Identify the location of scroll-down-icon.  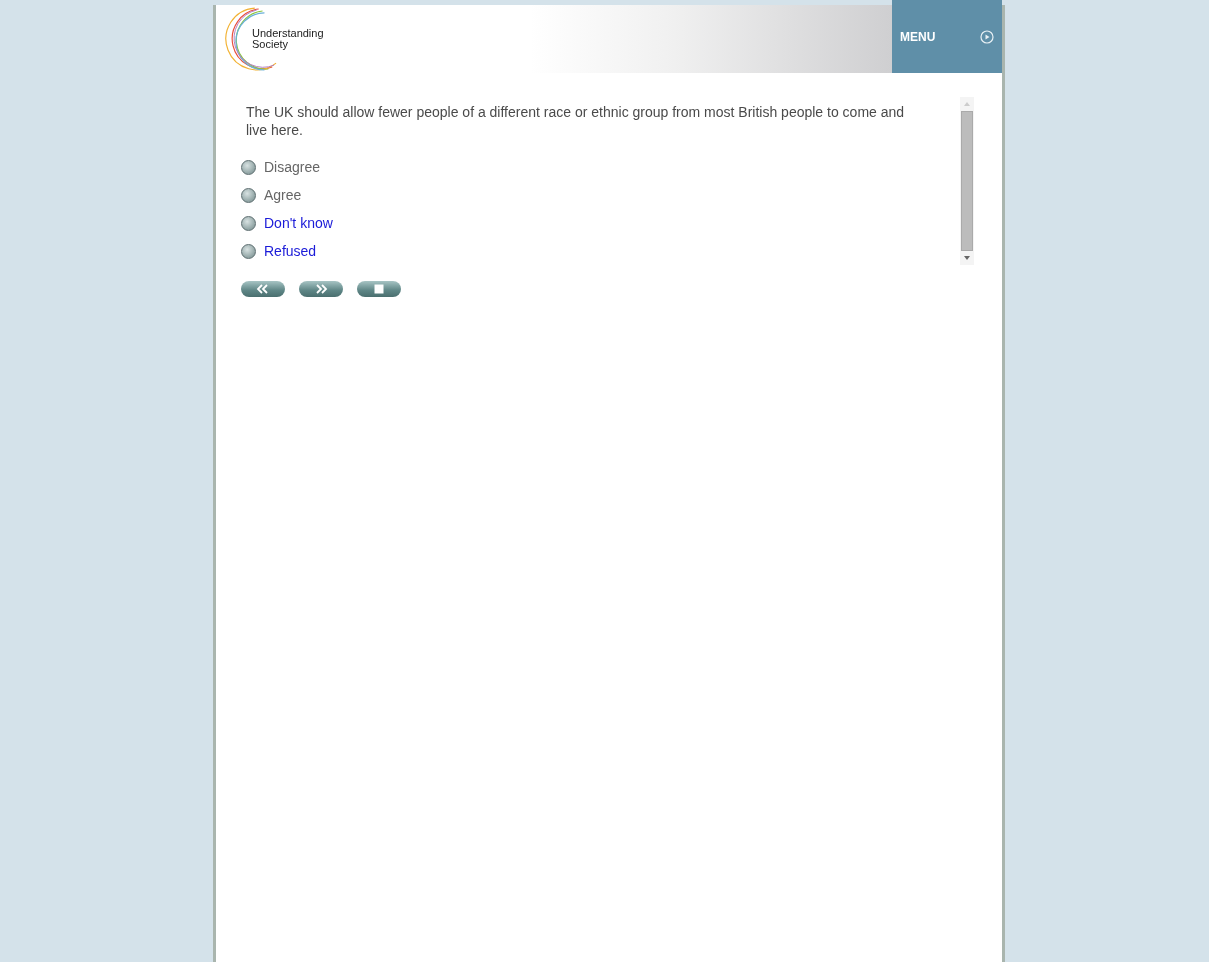
(967, 258).